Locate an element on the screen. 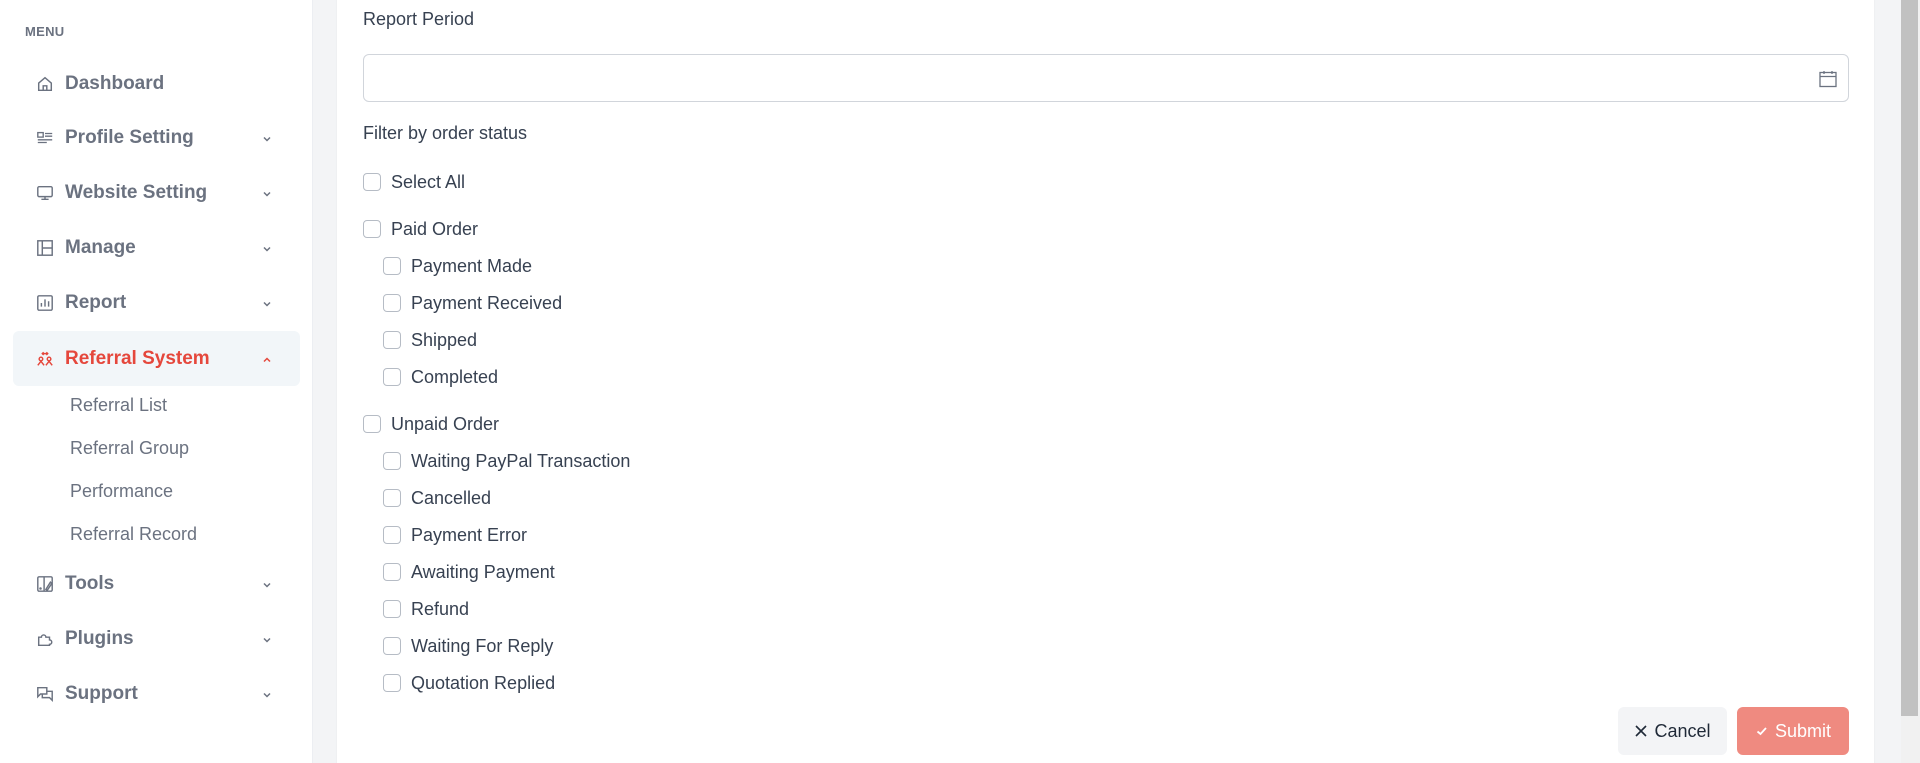 Image resolution: width=1920 pixels, height=763 pixels. checkbox-label: Quotation Replied is located at coordinates (483, 682).